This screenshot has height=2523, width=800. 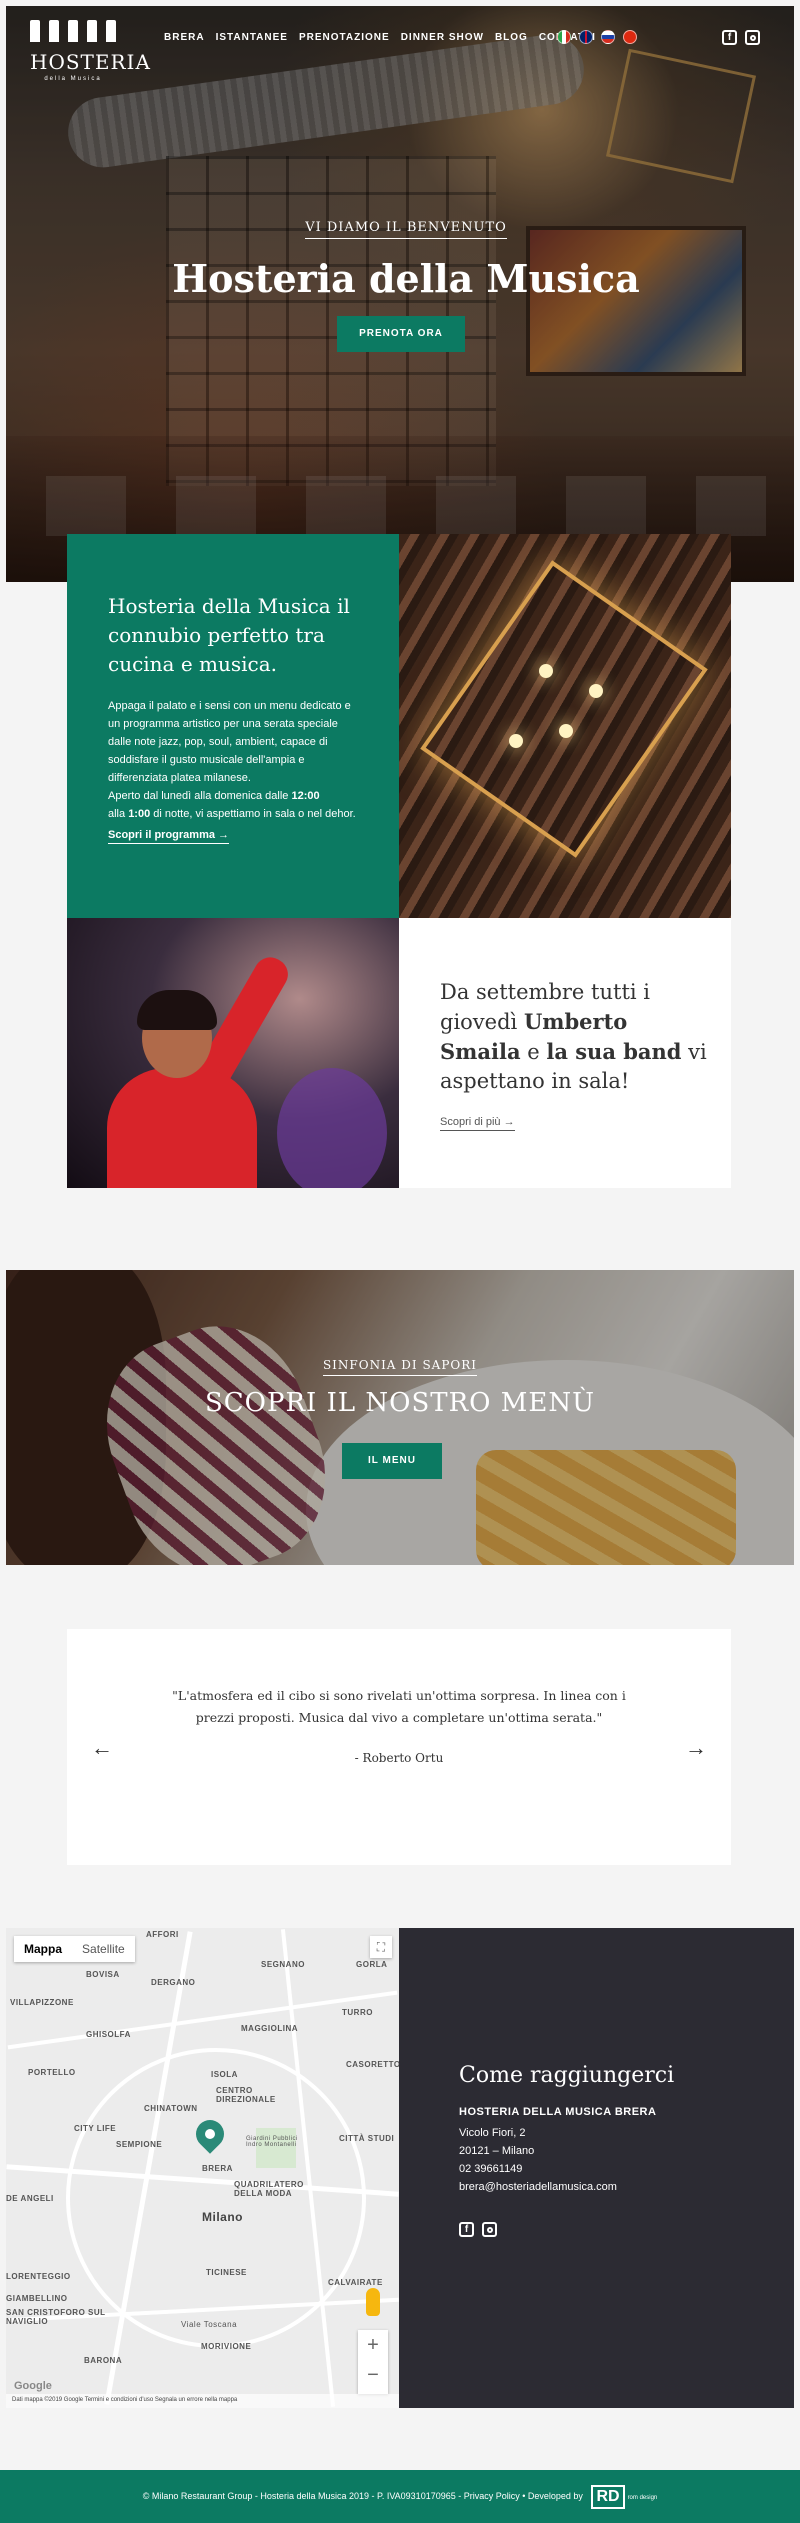 What do you see at coordinates (52, 2072) in the screenshot?
I see `map-label: PORTELLO` at bounding box center [52, 2072].